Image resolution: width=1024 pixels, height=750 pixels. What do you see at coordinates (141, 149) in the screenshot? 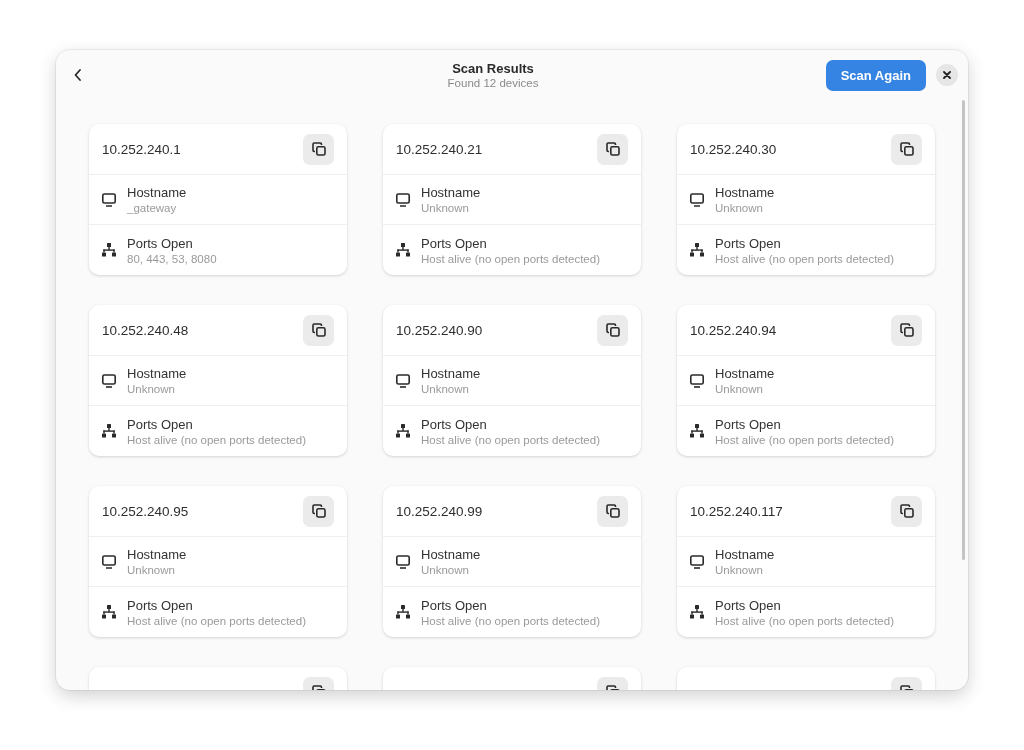
I see `ip-address: 10.252.240.1` at bounding box center [141, 149].